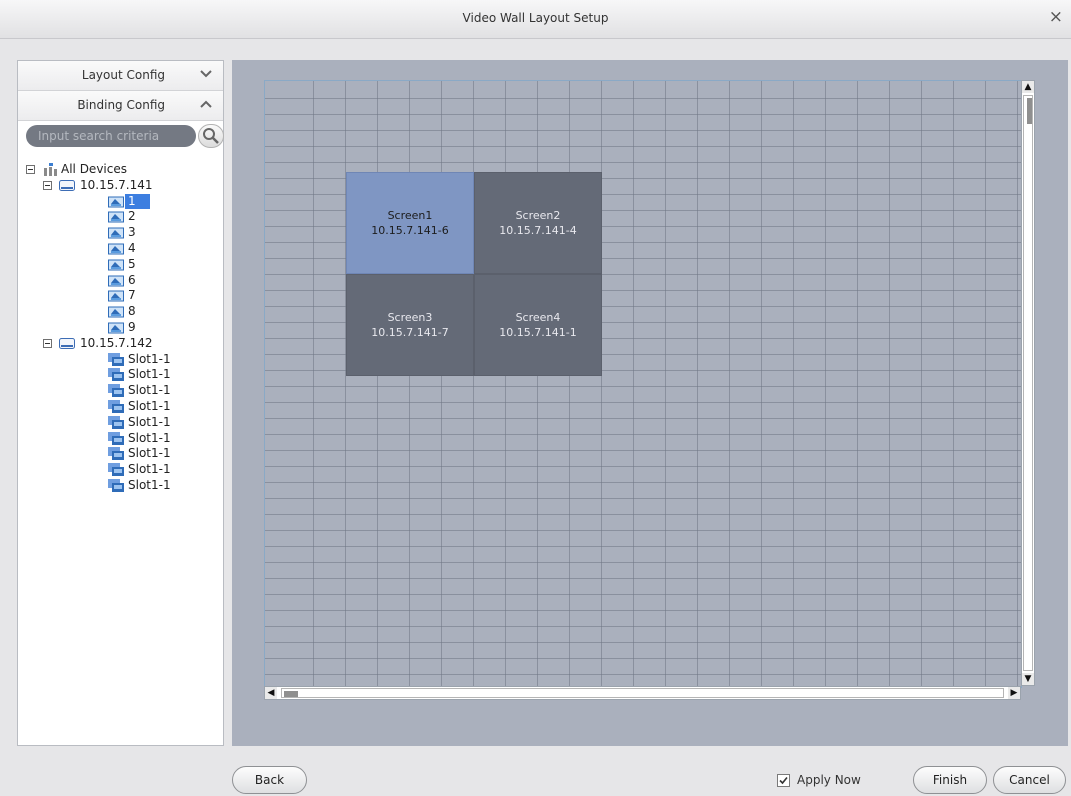  I want to click on layout-config-section: Layout Config, so click(120, 76).